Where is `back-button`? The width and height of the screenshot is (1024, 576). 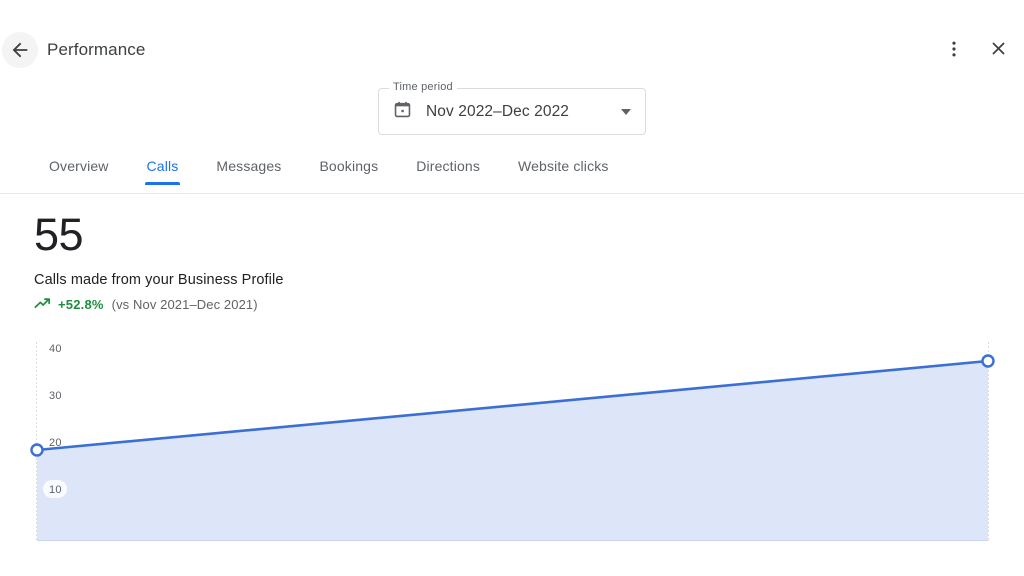
back-button is located at coordinates (20, 50).